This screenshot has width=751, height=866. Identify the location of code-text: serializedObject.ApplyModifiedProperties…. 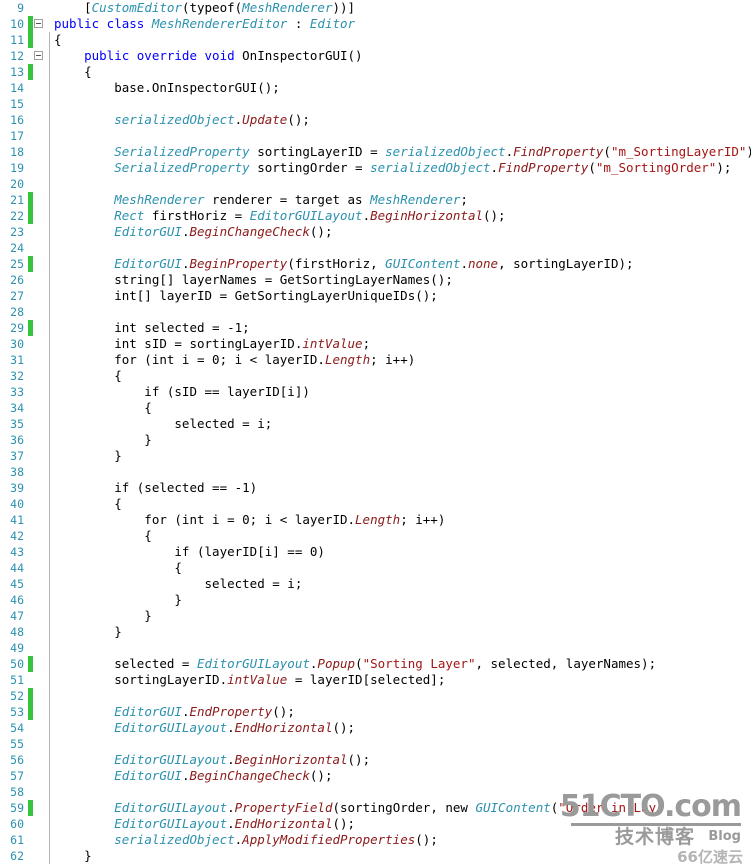
(400, 840).